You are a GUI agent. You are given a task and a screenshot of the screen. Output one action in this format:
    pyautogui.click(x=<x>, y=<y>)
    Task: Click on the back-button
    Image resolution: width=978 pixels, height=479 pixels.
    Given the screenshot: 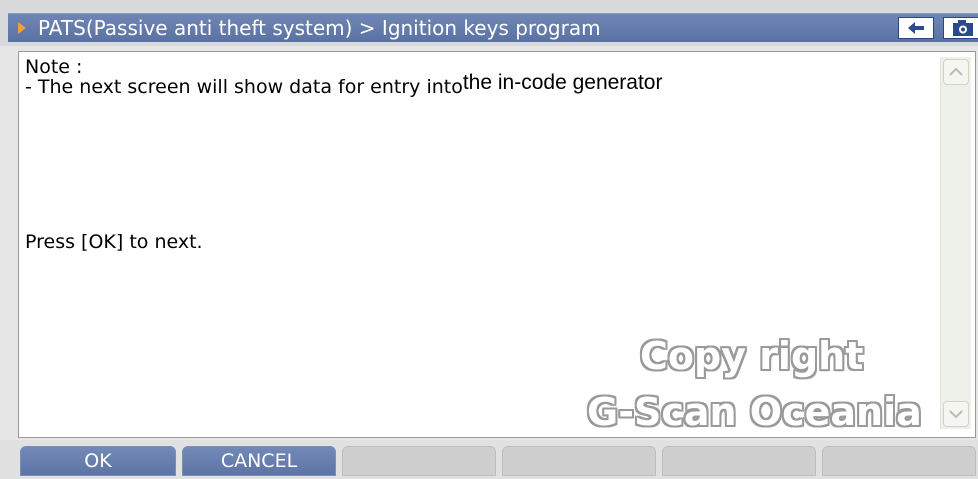 What is the action you would take?
    pyautogui.click(x=916, y=28)
    